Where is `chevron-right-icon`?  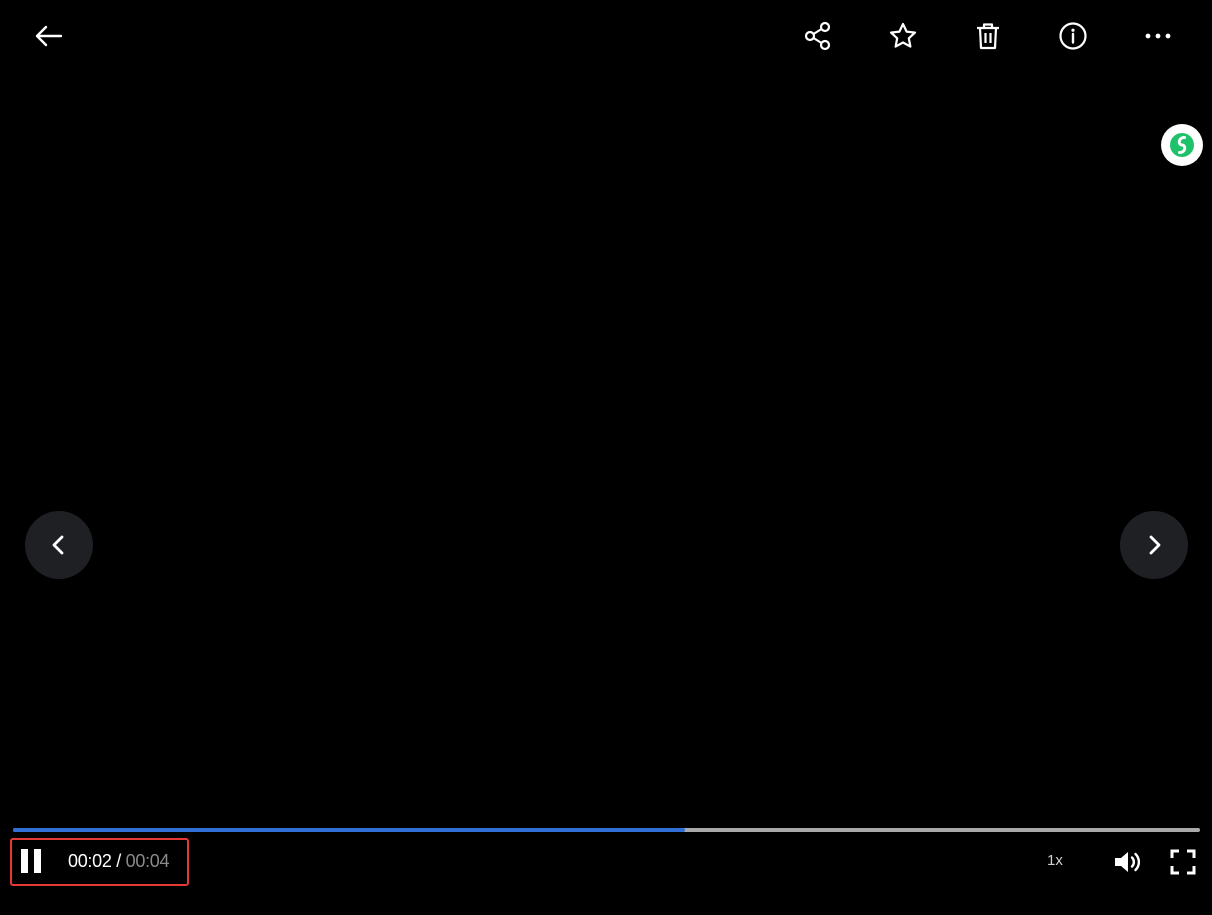
chevron-right-icon is located at coordinates (1155, 545).